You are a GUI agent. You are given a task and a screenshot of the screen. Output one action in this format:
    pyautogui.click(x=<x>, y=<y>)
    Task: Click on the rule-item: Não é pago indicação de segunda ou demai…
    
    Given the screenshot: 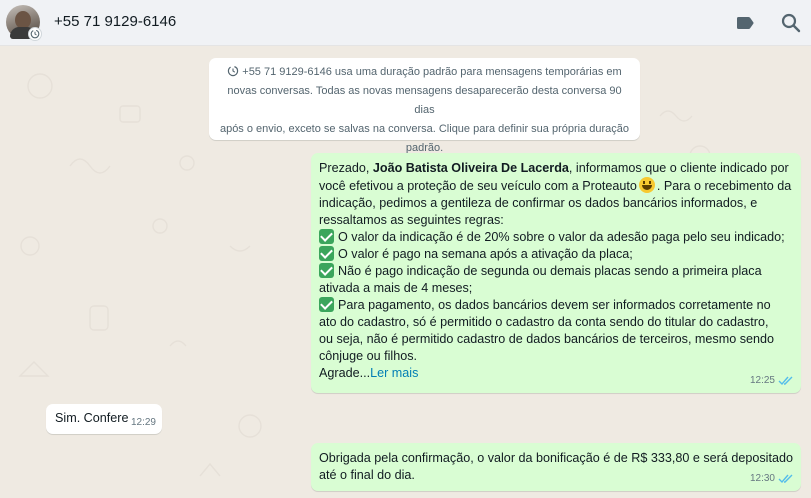 What is the action you would take?
    pyautogui.click(x=556, y=271)
    